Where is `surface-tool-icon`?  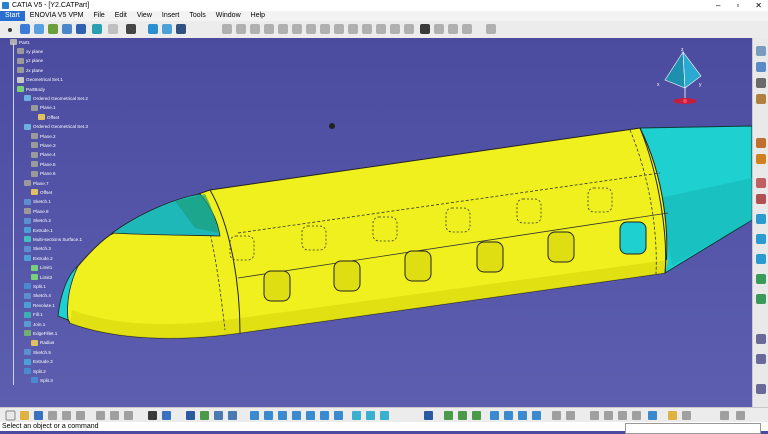
surface-tool-icon is located at coordinates (167, 29).